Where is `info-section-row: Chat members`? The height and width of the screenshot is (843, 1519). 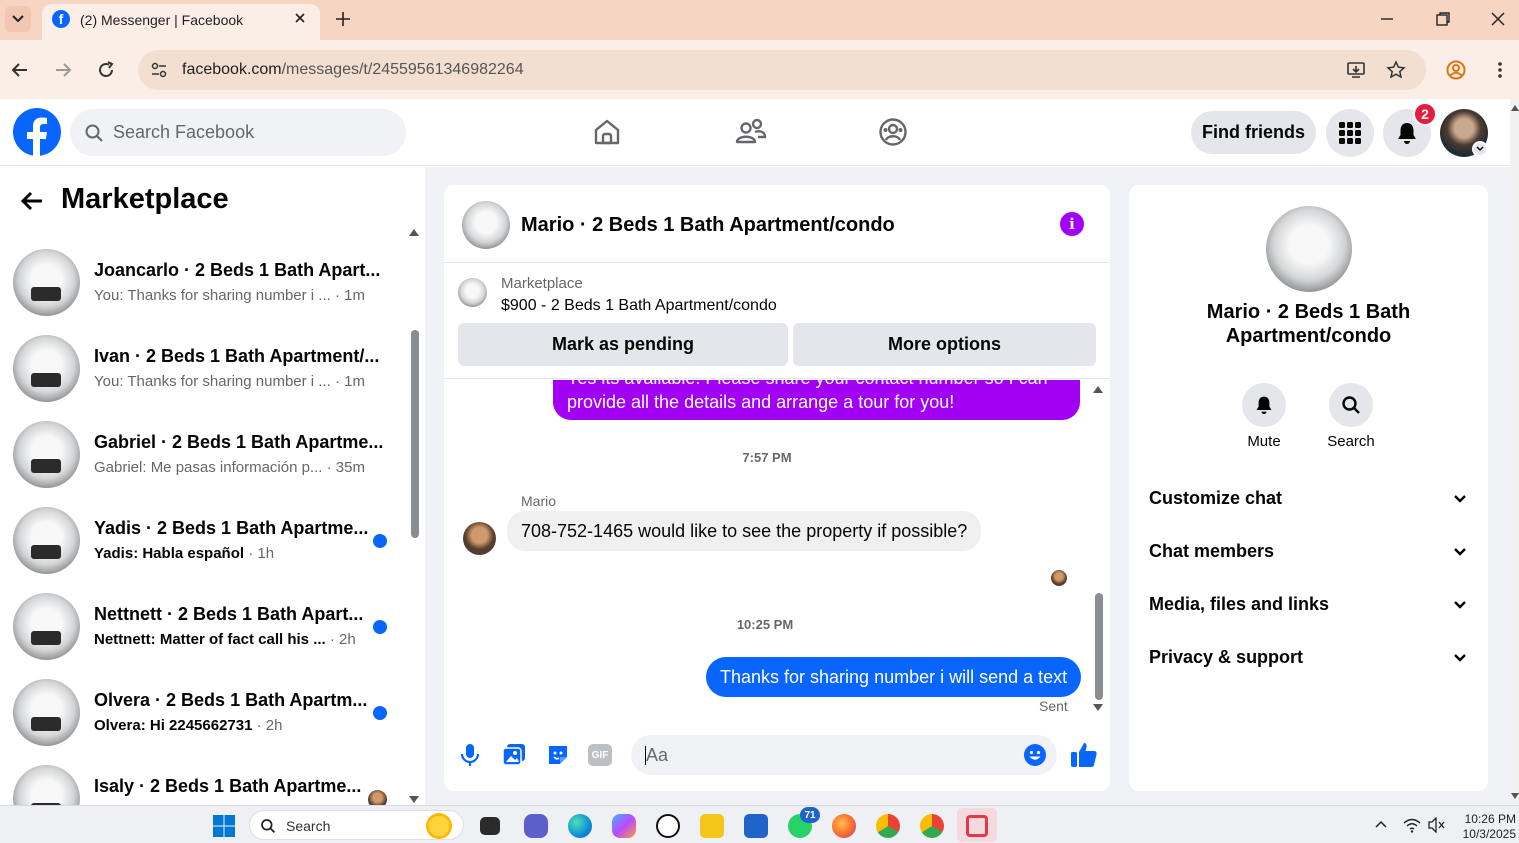 info-section-row: Chat members is located at coordinates (1309, 553).